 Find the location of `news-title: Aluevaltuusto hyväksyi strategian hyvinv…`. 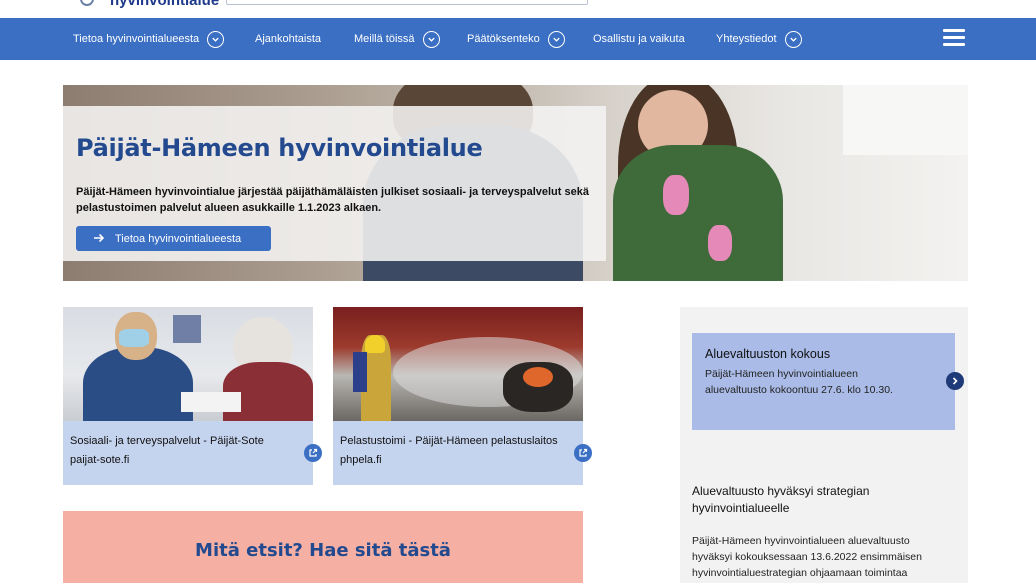

news-title: Aluevaltuusto hyväksyi strategian hyvinv… is located at coordinates (822, 500).